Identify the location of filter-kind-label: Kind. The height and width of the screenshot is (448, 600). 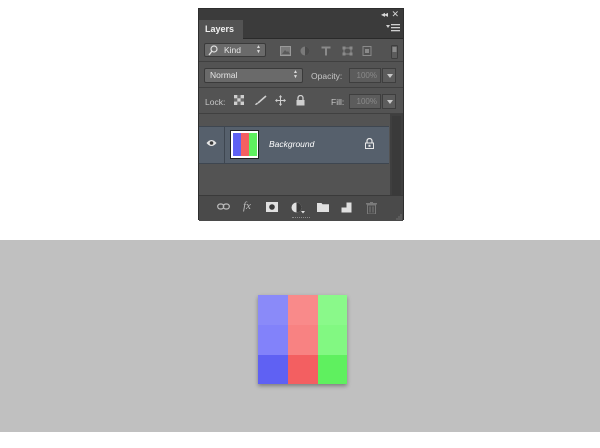
(233, 50).